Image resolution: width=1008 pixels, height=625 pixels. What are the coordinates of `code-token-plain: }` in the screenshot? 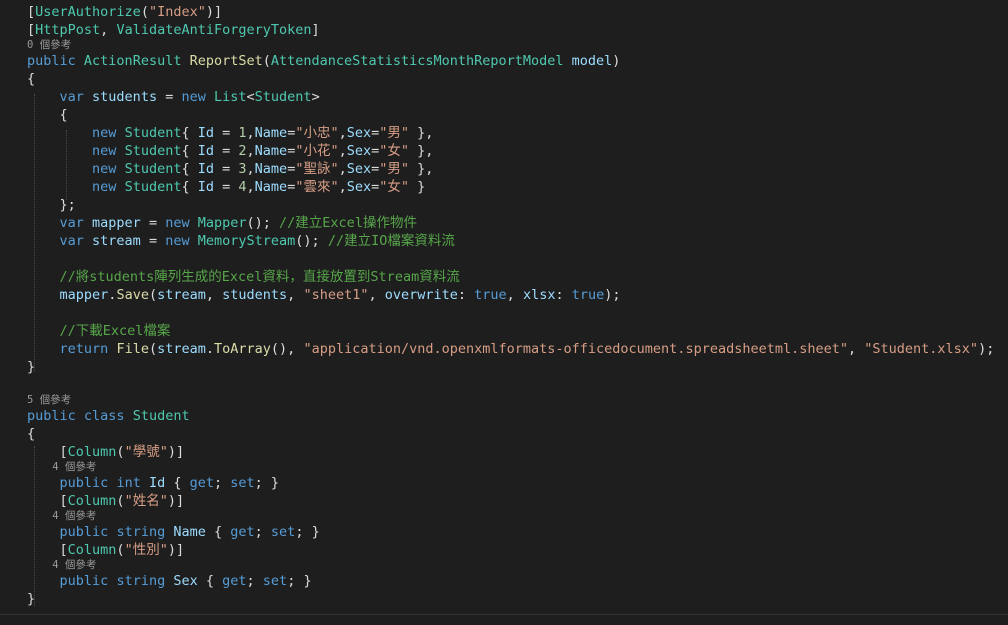 It's located at (417, 187).